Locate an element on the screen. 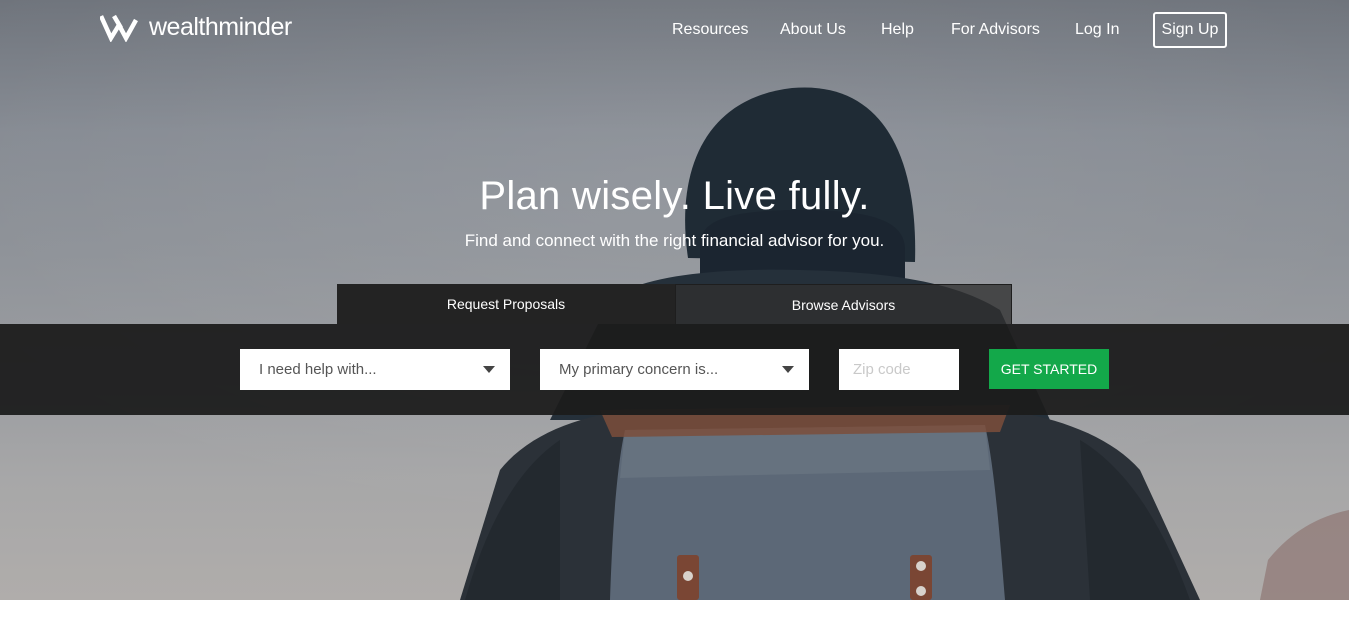 The image size is (1349, 632). nav-help: Help is located at coordinates (897, 30).